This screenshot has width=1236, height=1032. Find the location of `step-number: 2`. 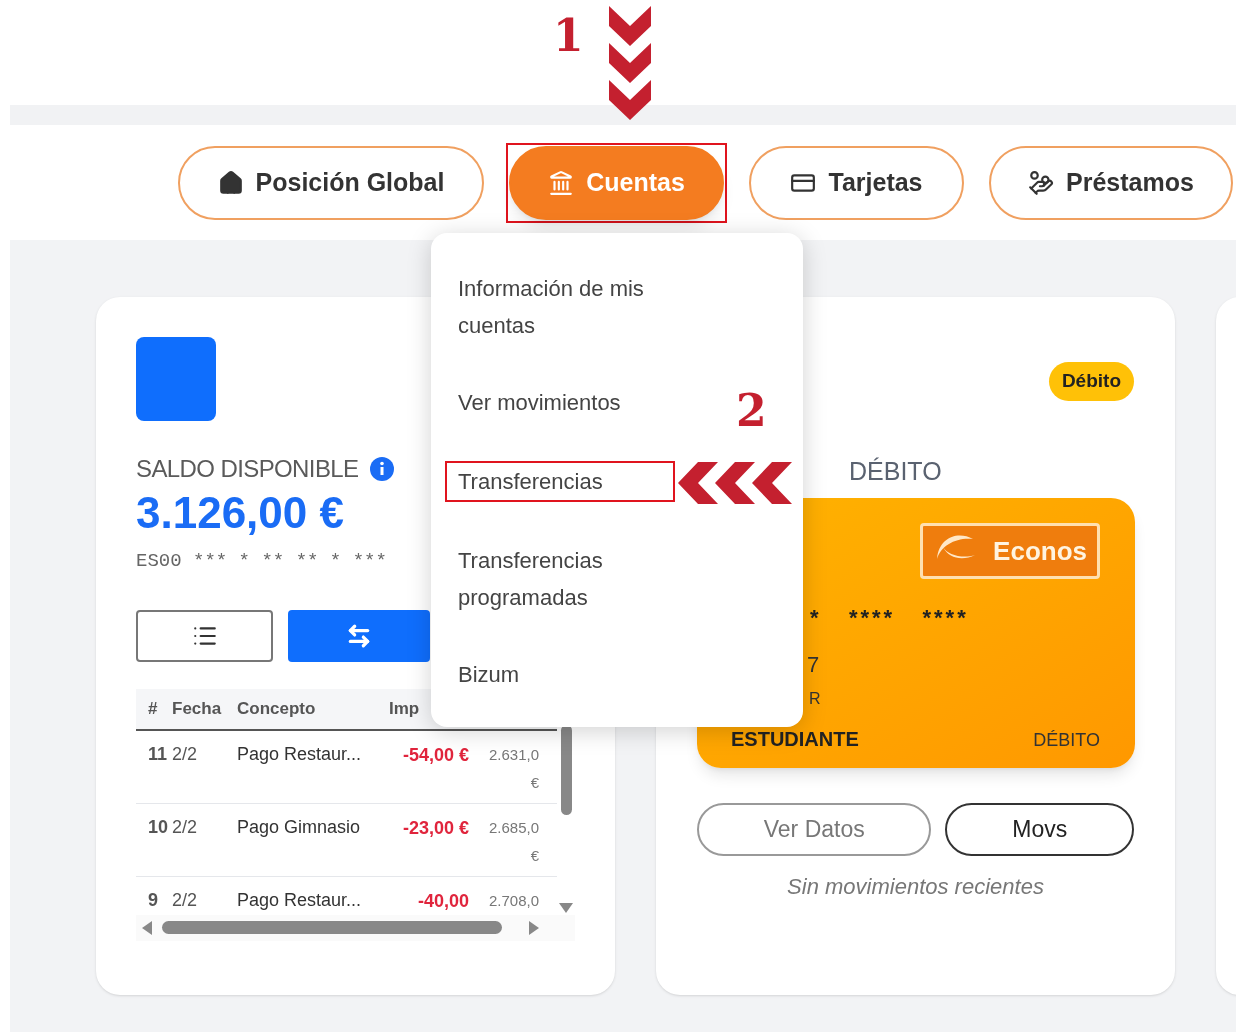

step-number: 2 is located at coordinates (751, 411).